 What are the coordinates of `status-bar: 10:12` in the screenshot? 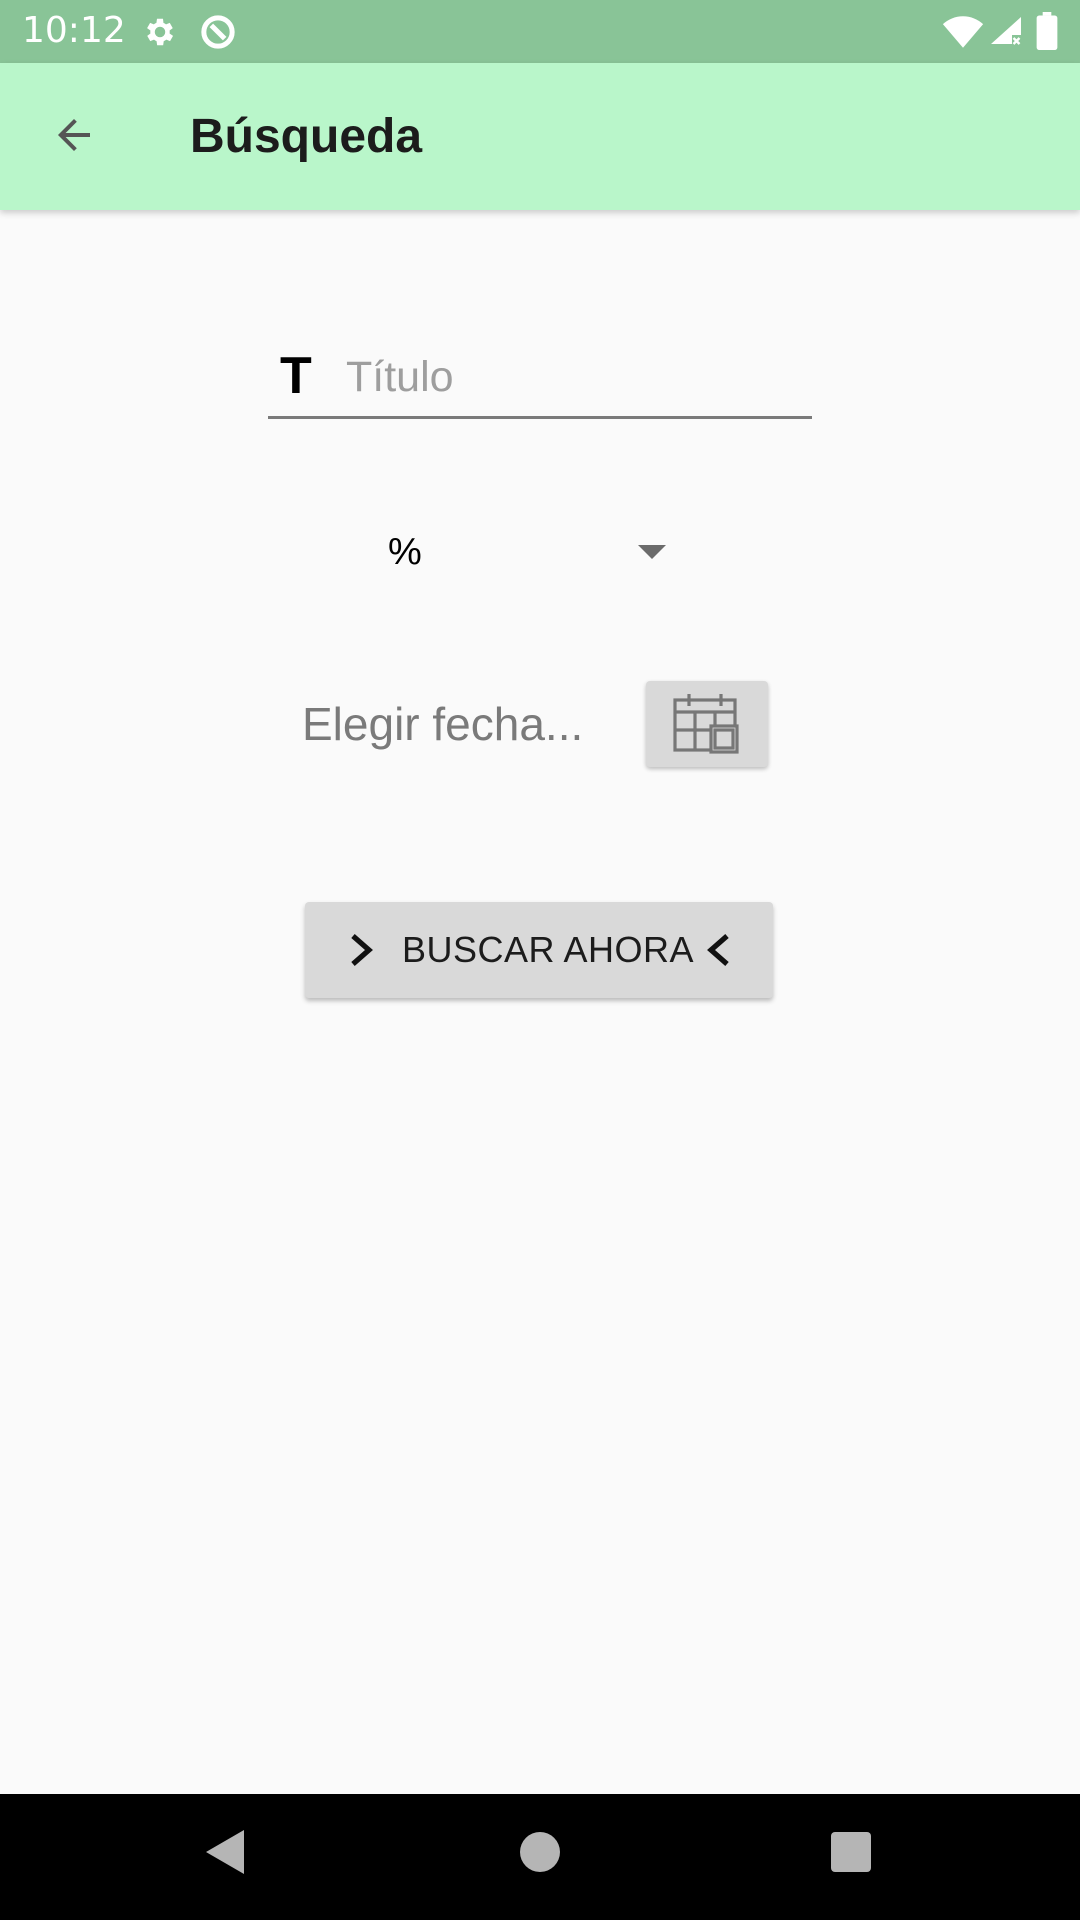 It's located at (540, 31).